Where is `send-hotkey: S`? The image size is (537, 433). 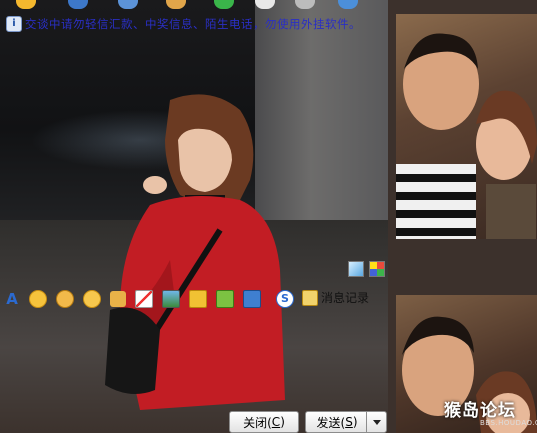
send-hotkey: S is located at coordinates (349, 422).